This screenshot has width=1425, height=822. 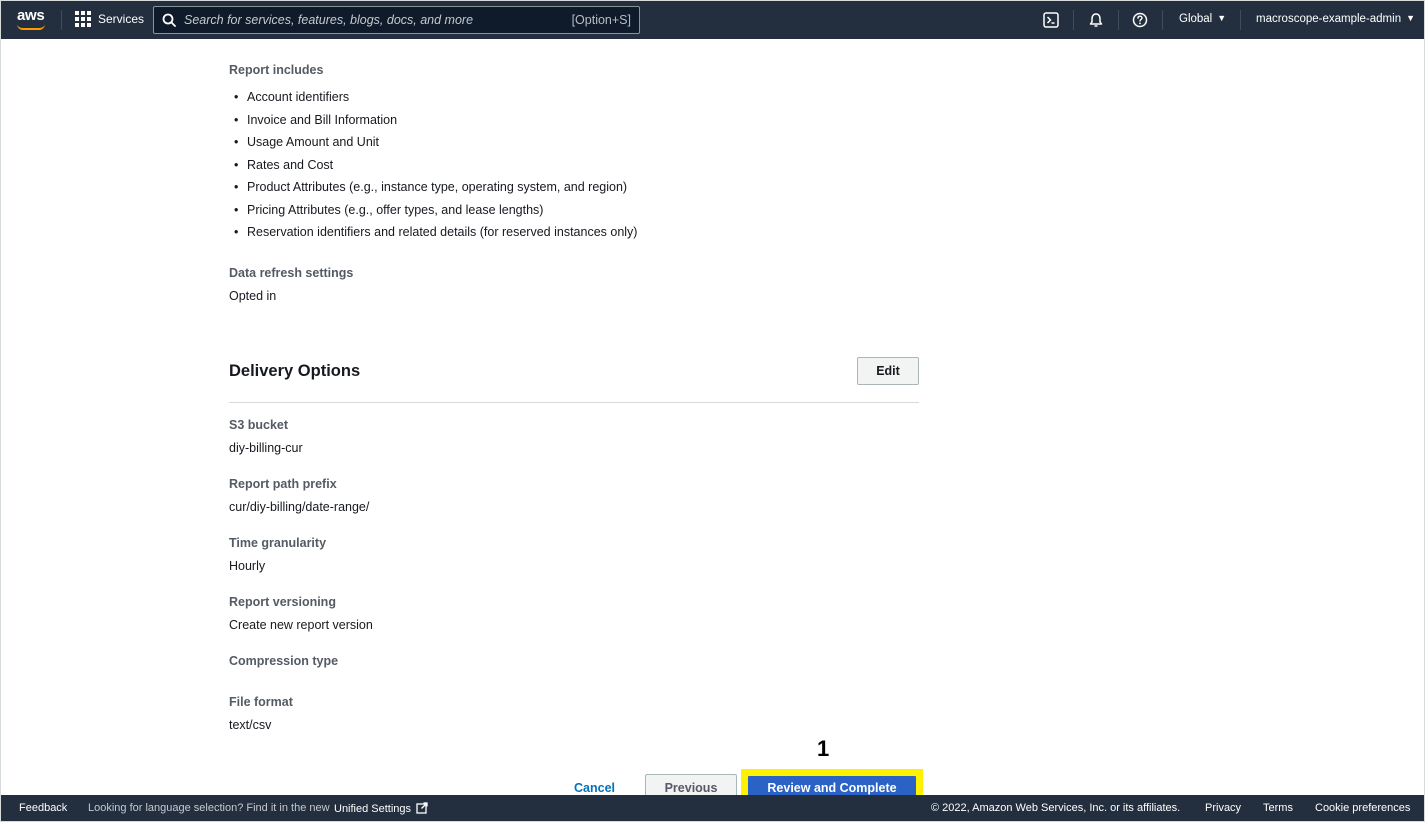 I want to click on data-refresh-label: Data refresh settings, so click(x=291, y=273).